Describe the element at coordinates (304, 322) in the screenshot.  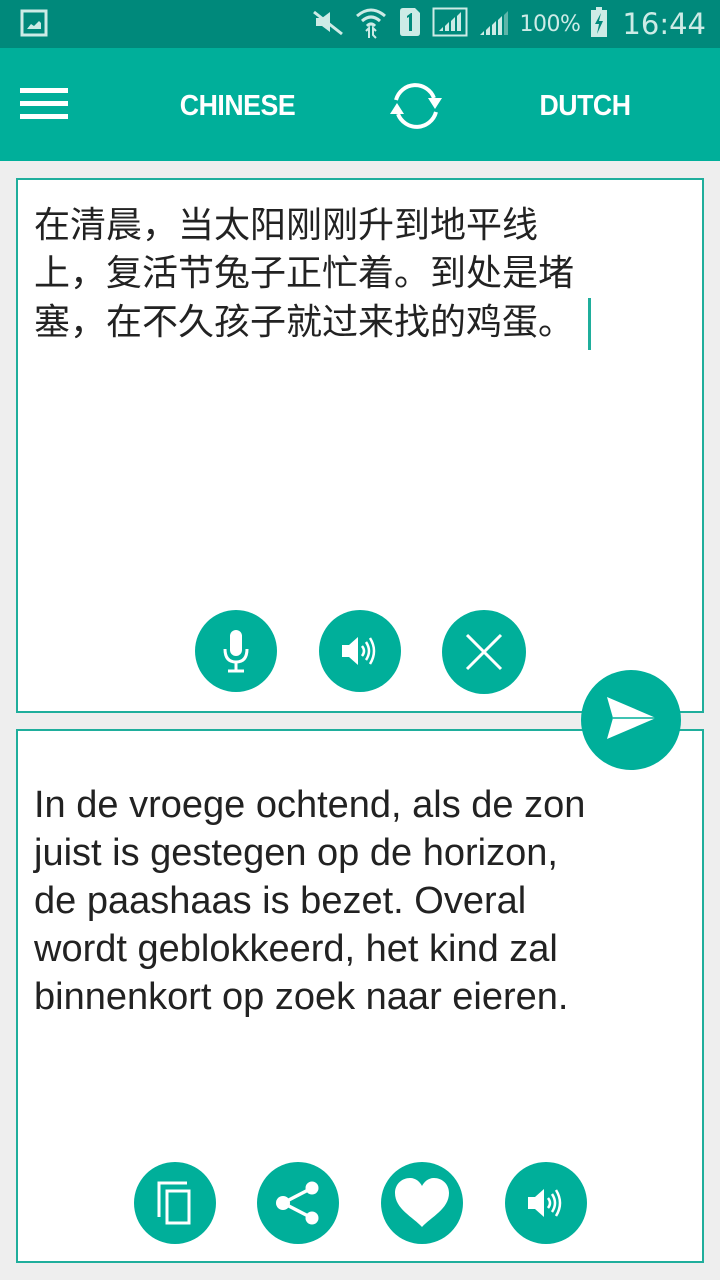
I see `source-text-line: 塞，在不久孩子就过来找的鸡蛋。` at that location.